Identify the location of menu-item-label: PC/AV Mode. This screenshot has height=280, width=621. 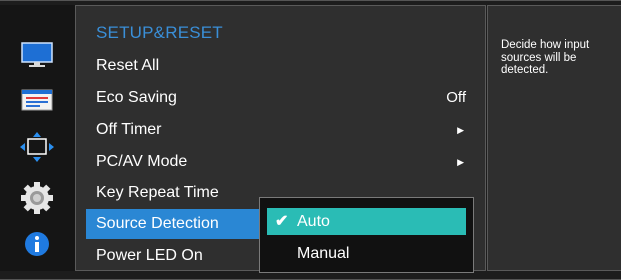
(142, 161).